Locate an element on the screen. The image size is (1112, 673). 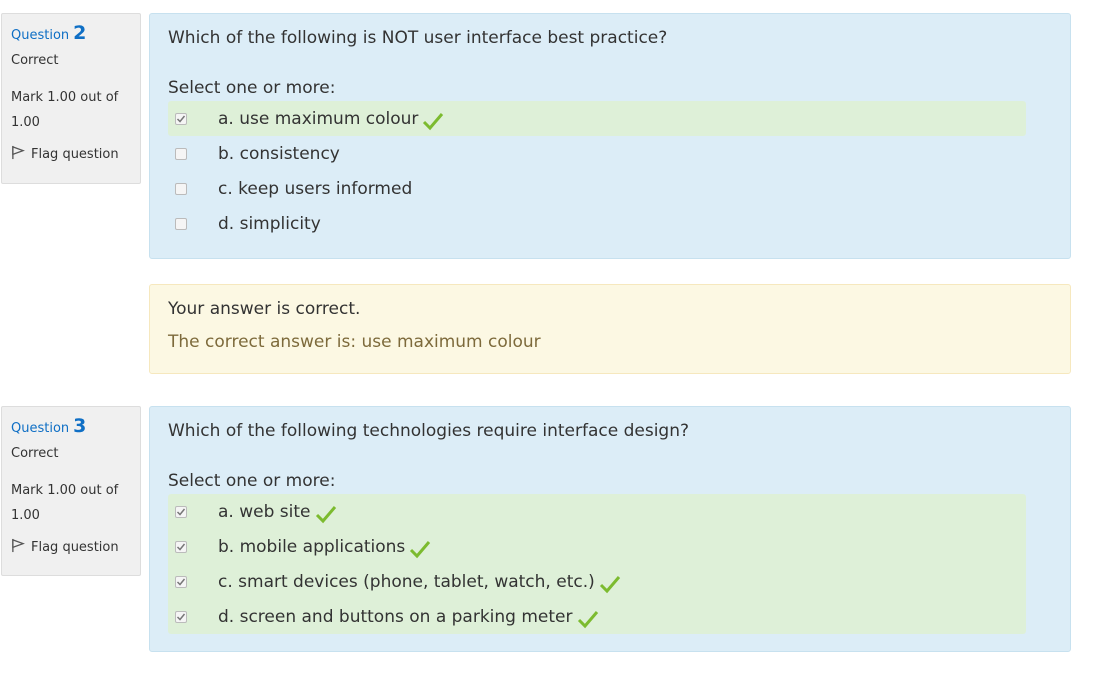
answer-option-b: b. consistency is located at coordinates (597, 153).